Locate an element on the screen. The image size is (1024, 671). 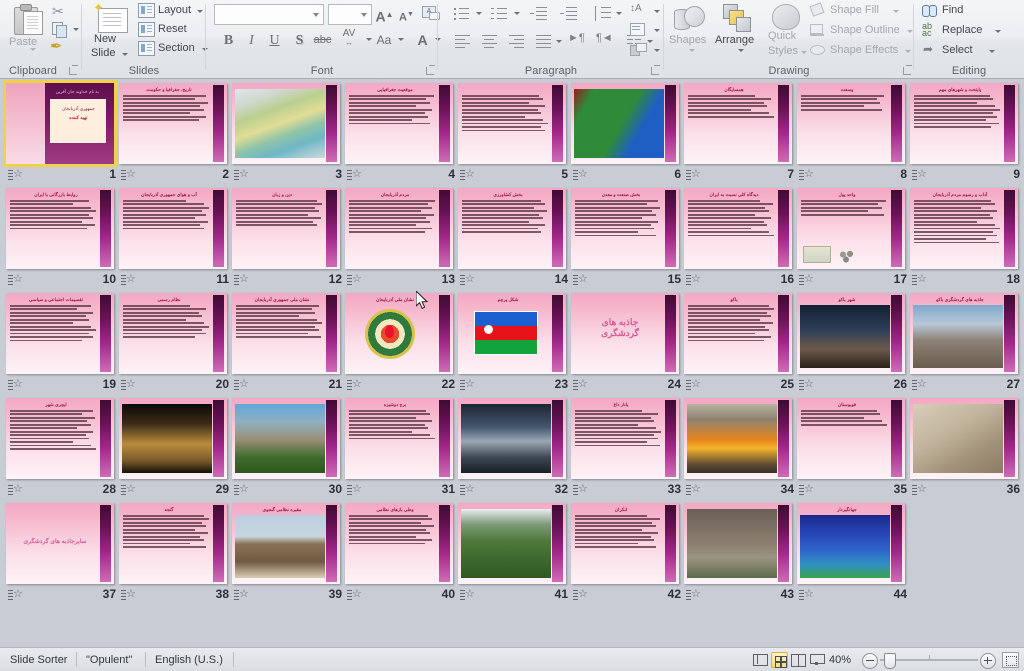
numbering-icon is located at coordinates (500, 14).